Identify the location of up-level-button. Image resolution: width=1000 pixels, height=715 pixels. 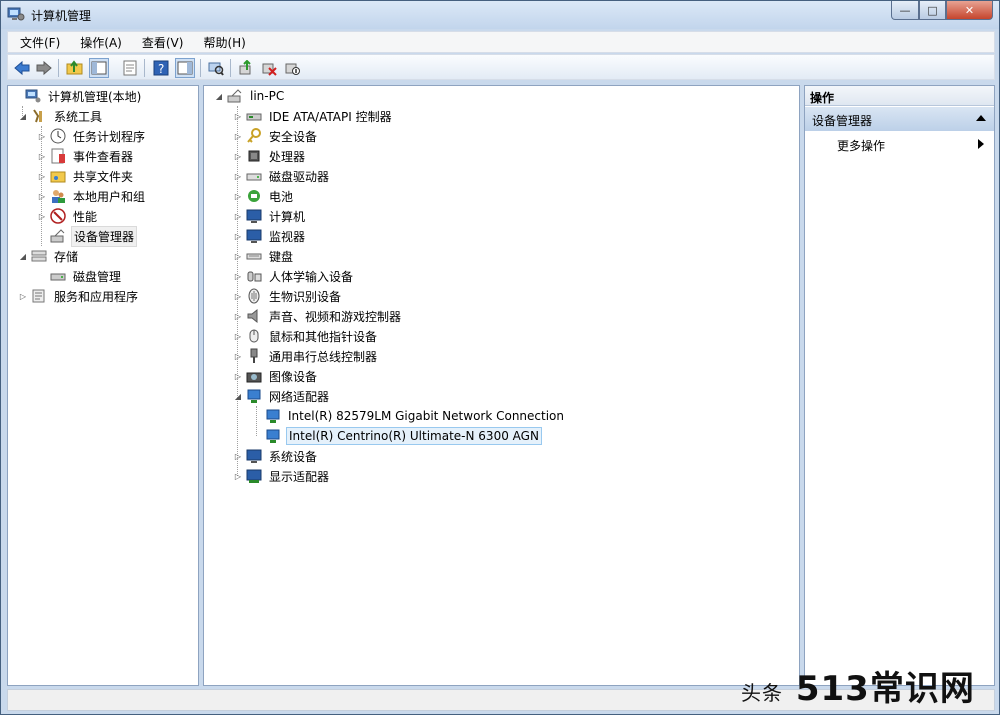
(75, 68).